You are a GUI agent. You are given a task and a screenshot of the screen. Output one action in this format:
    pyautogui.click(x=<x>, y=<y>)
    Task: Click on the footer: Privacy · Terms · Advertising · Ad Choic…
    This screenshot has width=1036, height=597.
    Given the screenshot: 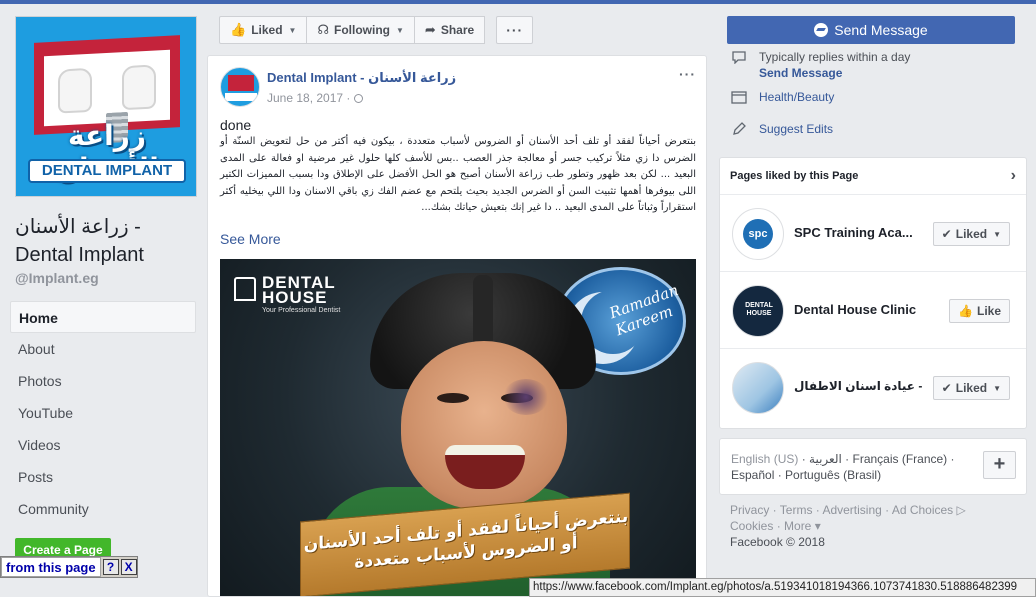 What is the action you would take?
    pyautogui.click(x=875, y=526)
    